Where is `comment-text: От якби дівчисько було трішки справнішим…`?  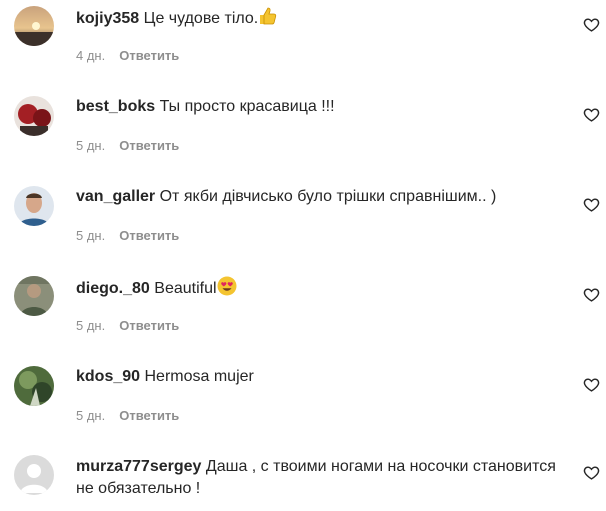
comment-text: От якби дівчисько було трішки справнішим… is located at coordinates (328, 196).